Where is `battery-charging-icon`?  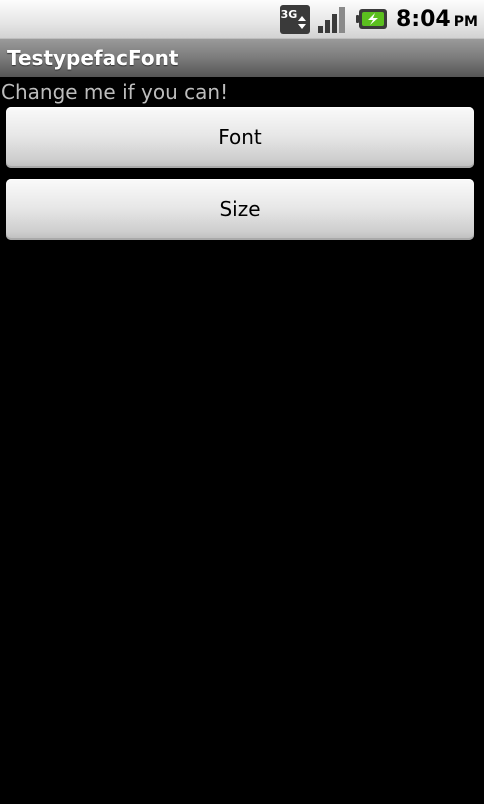
battery-charging-icon is located at coordinates (371, 19).